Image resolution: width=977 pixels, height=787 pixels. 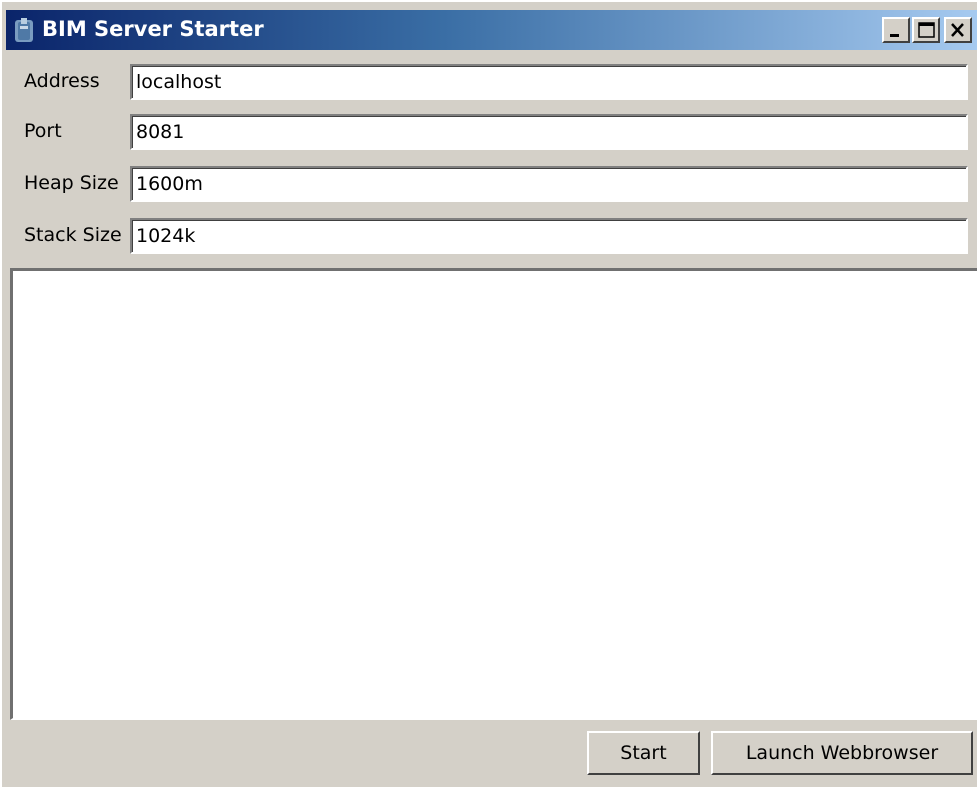 I want to click on maximize-icon, so click(x=926, y=30).